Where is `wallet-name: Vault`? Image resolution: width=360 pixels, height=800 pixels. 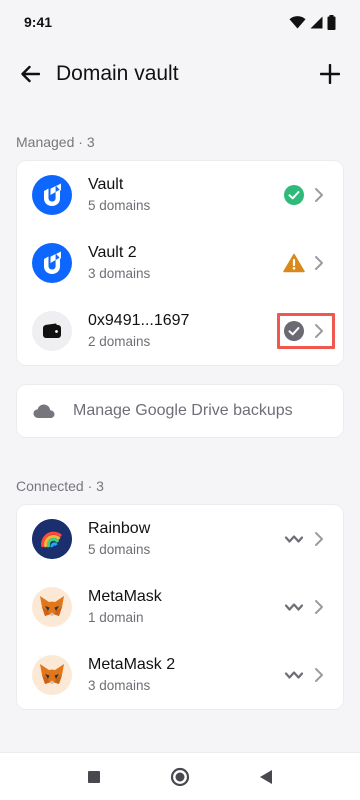 wallet-name: Vault is located at coordinates (106, 184).